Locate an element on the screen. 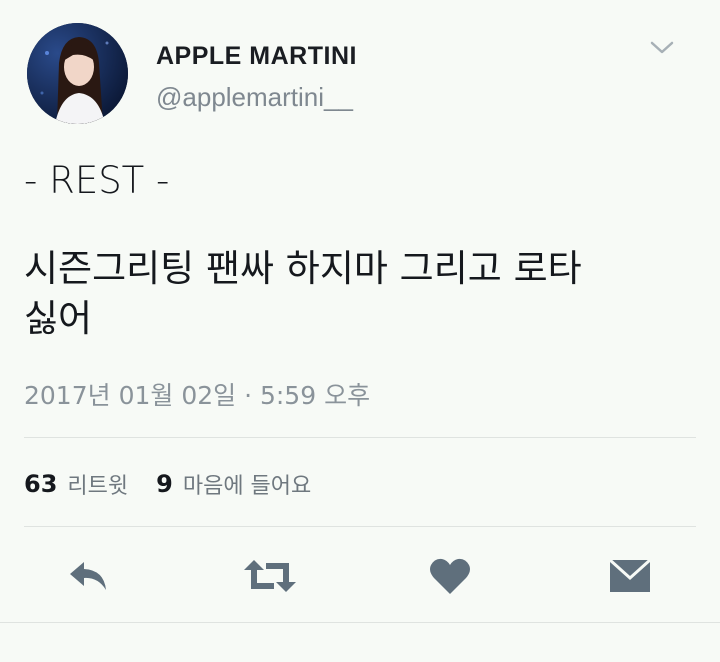  tweet-line: 시즌그리팅 팬싸 하지마 그리고 로타 is located at coordinates (303, 268).